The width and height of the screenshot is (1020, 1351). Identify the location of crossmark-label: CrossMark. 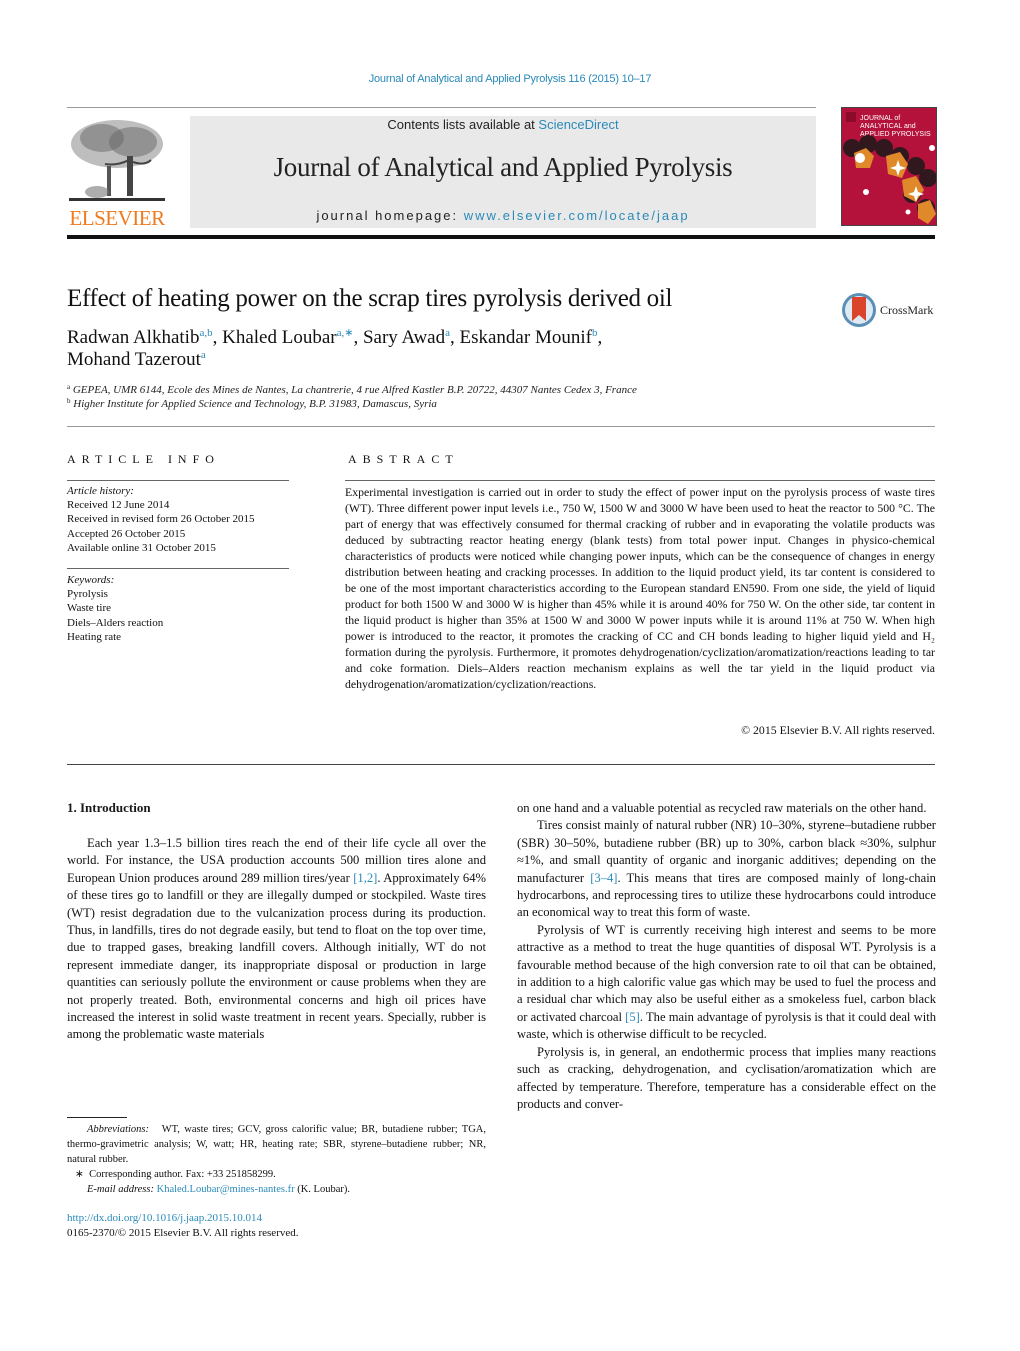
(907, 310).